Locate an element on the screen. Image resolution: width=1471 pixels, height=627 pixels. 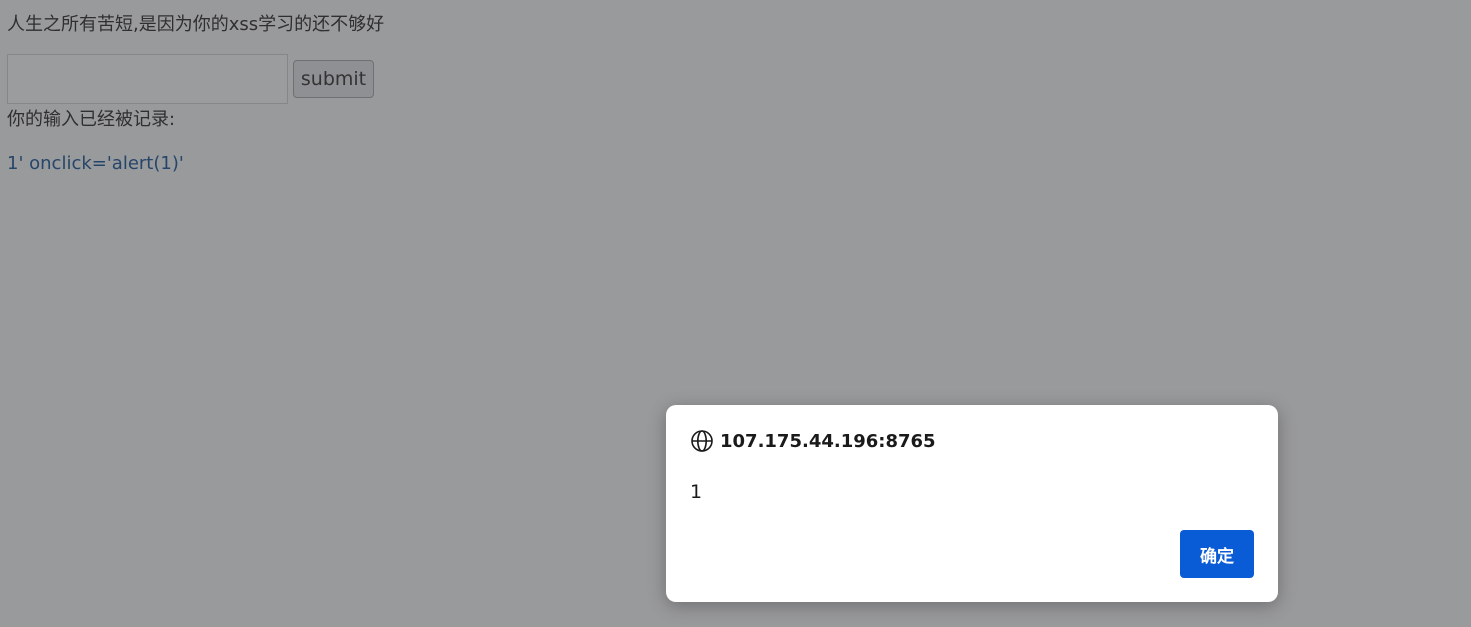
globe-icon is located at coordinates (702, 441).